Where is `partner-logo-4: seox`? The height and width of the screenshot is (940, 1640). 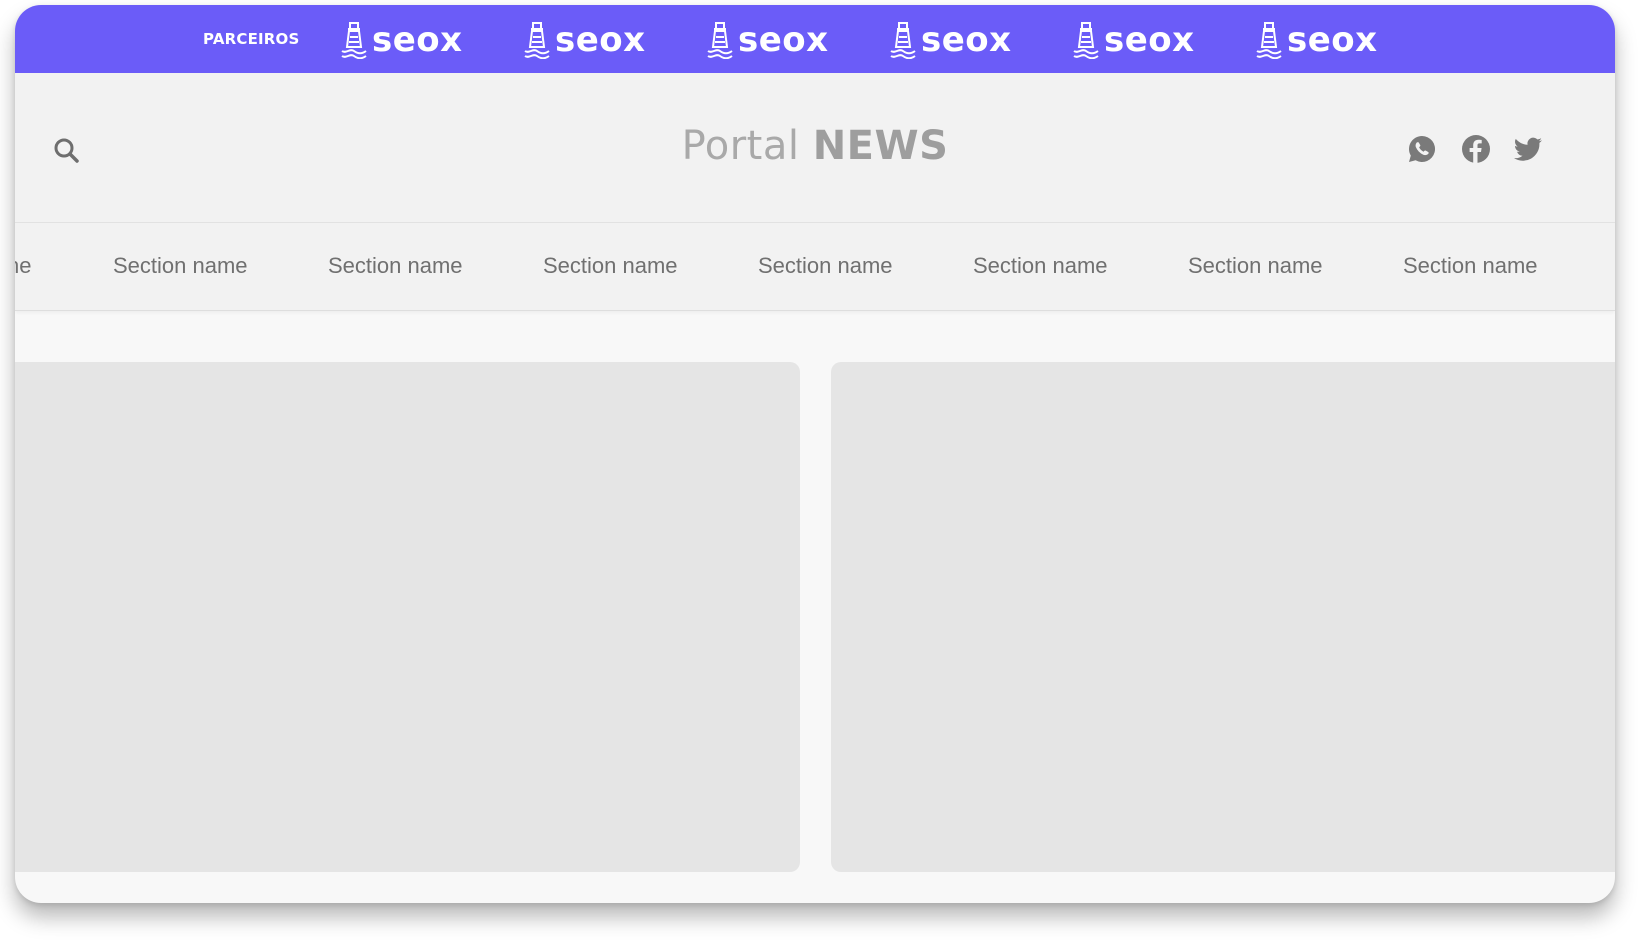 partner-logo-4: seox is located at coordinates (950, 40).